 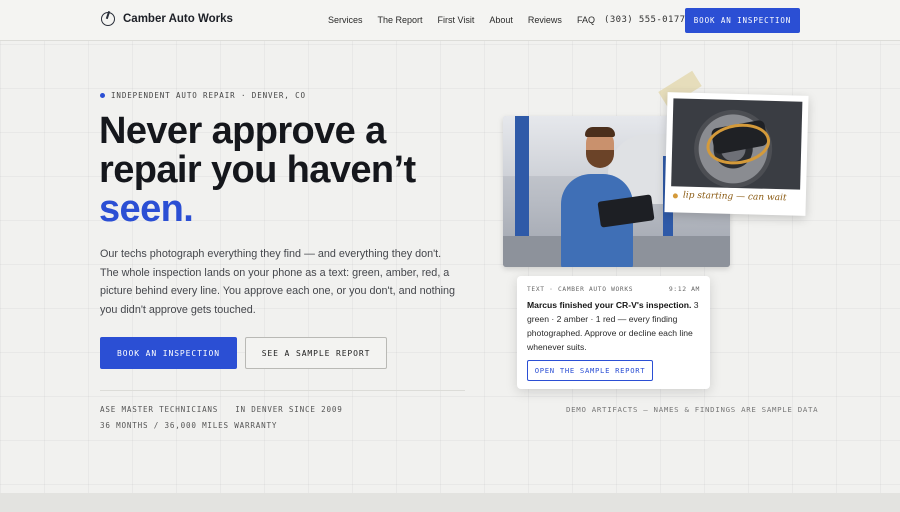 I want to click on brand: Camber Auto Works, so click(x=167, y=19).